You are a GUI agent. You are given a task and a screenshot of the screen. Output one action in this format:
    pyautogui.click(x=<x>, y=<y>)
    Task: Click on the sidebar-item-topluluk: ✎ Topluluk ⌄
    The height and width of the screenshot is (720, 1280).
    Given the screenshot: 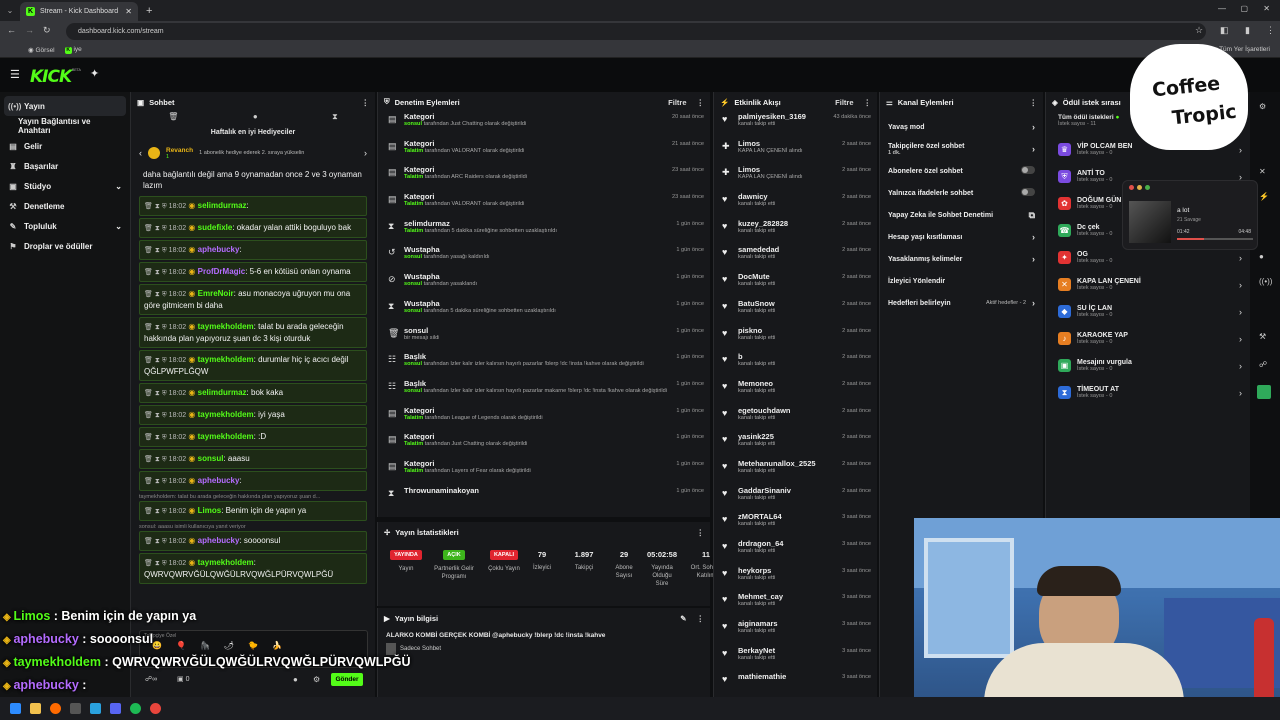 What is the action you would take?
    pyautogui.click(x=65, y=226)
    